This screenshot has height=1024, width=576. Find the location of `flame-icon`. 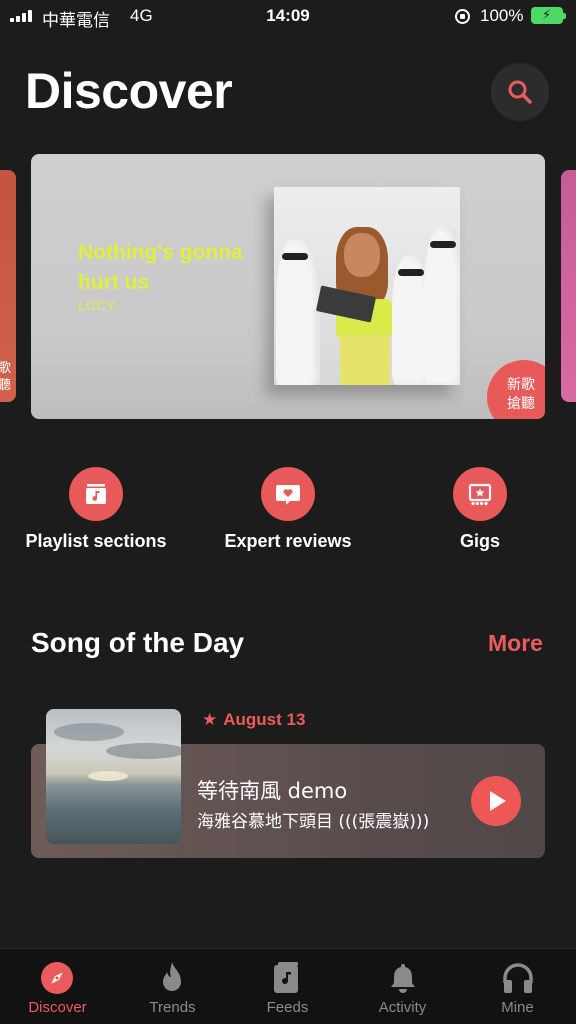

flame-icon is located at coordinates (172, 976).